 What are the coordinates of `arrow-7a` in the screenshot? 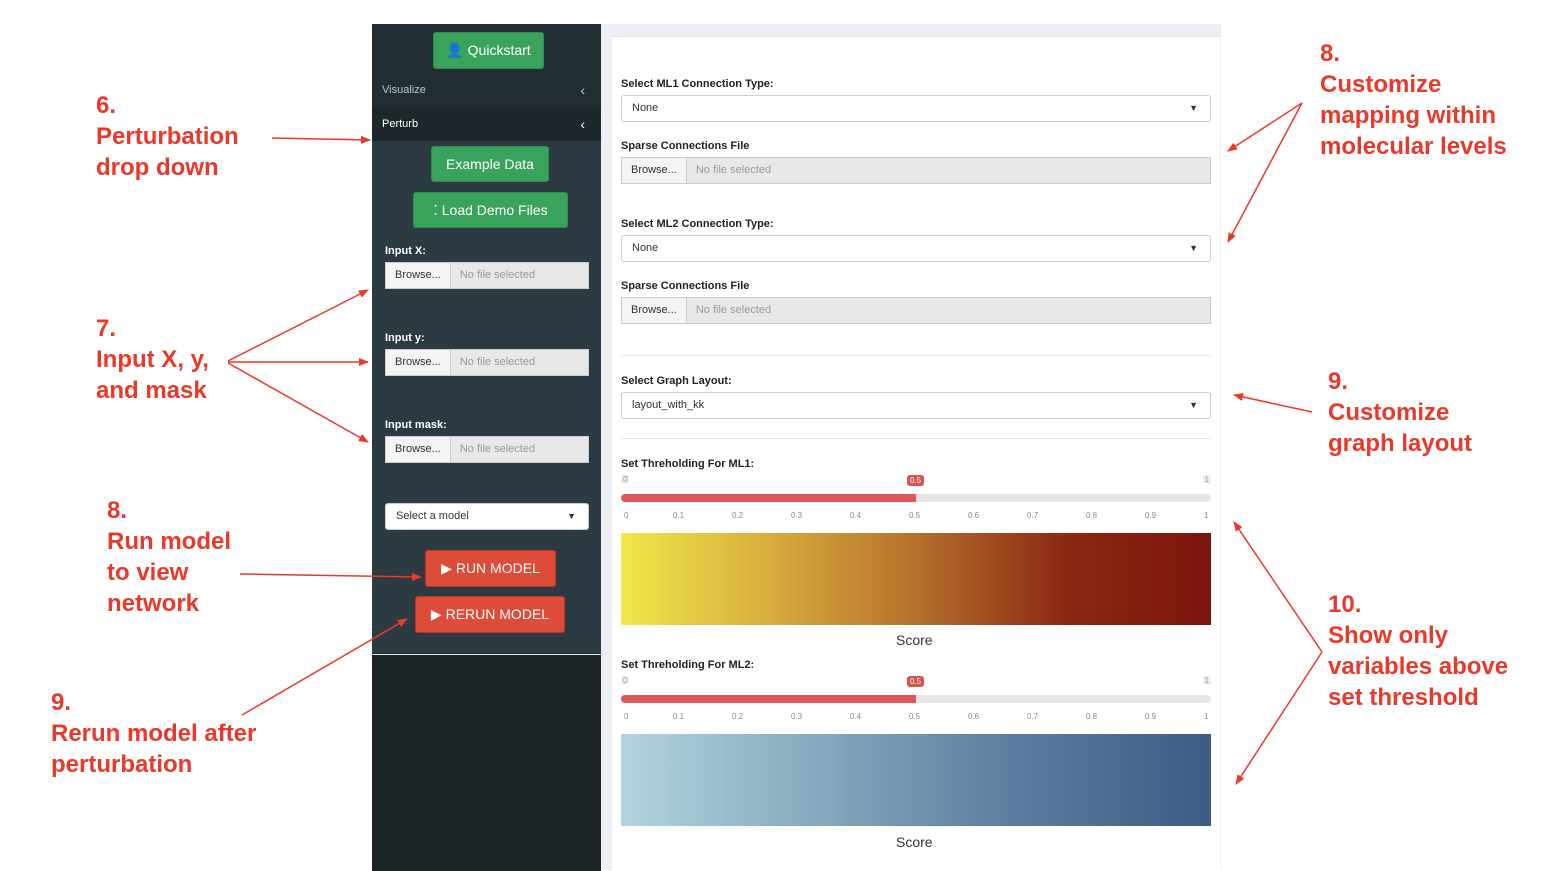 It's located at (298, 325).